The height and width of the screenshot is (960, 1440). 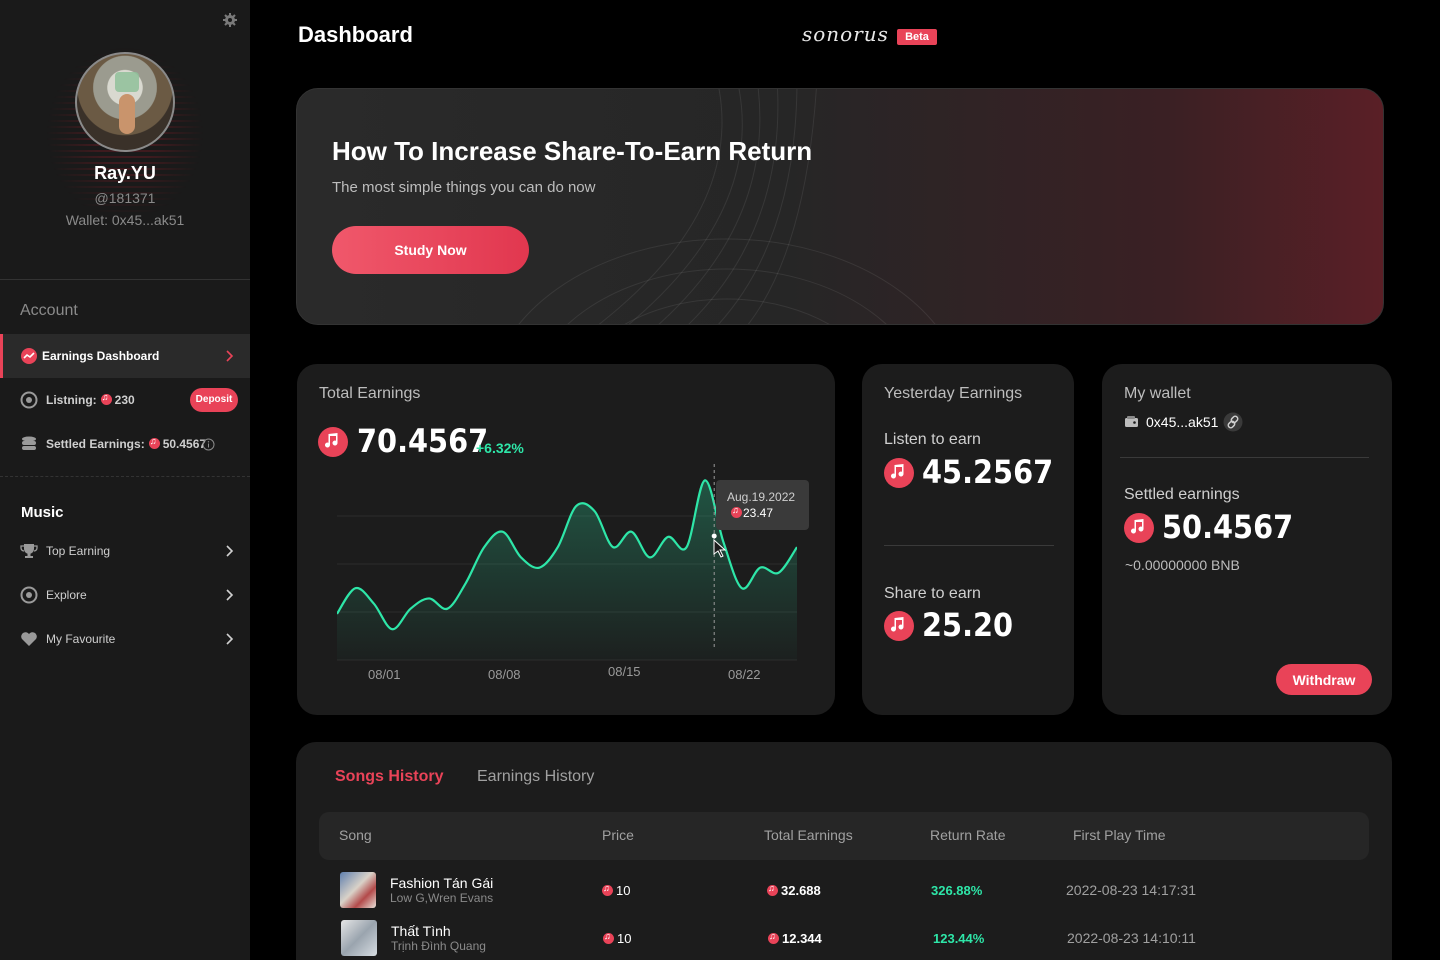 I want to click on listening-count: 230, so click(x=124, y=400).